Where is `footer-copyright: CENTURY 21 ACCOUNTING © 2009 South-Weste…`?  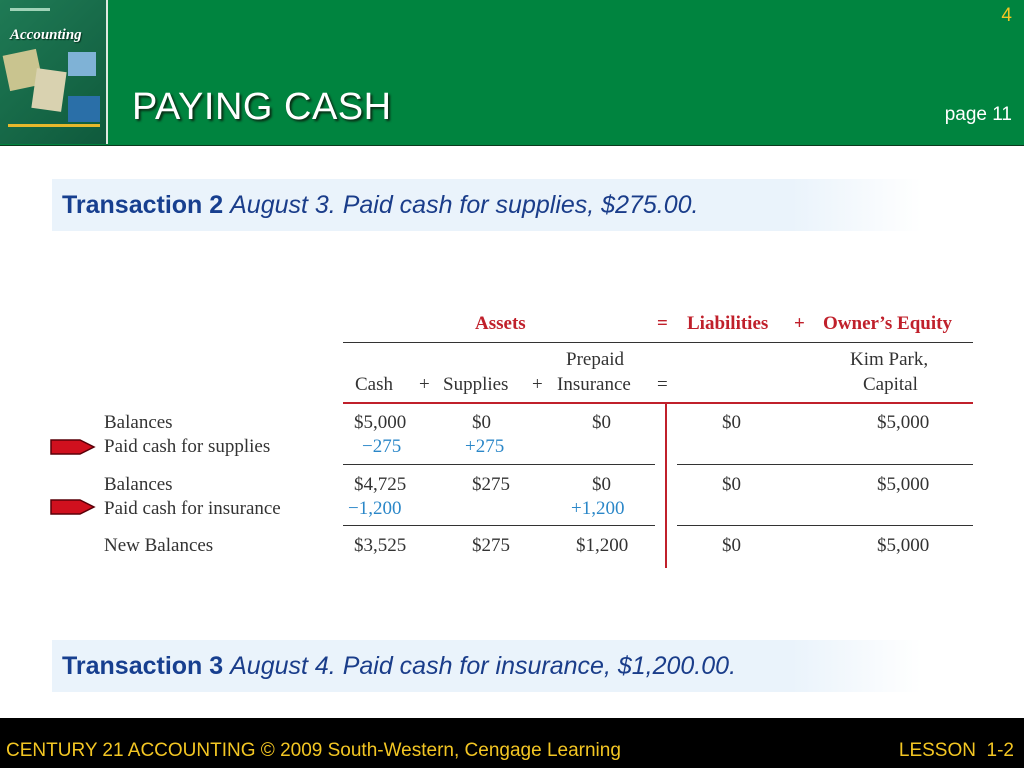
footer-copyright: CENTURY 21 ACCOUNTING © 2009 South-Weste… is located at coordinates (313, 750).